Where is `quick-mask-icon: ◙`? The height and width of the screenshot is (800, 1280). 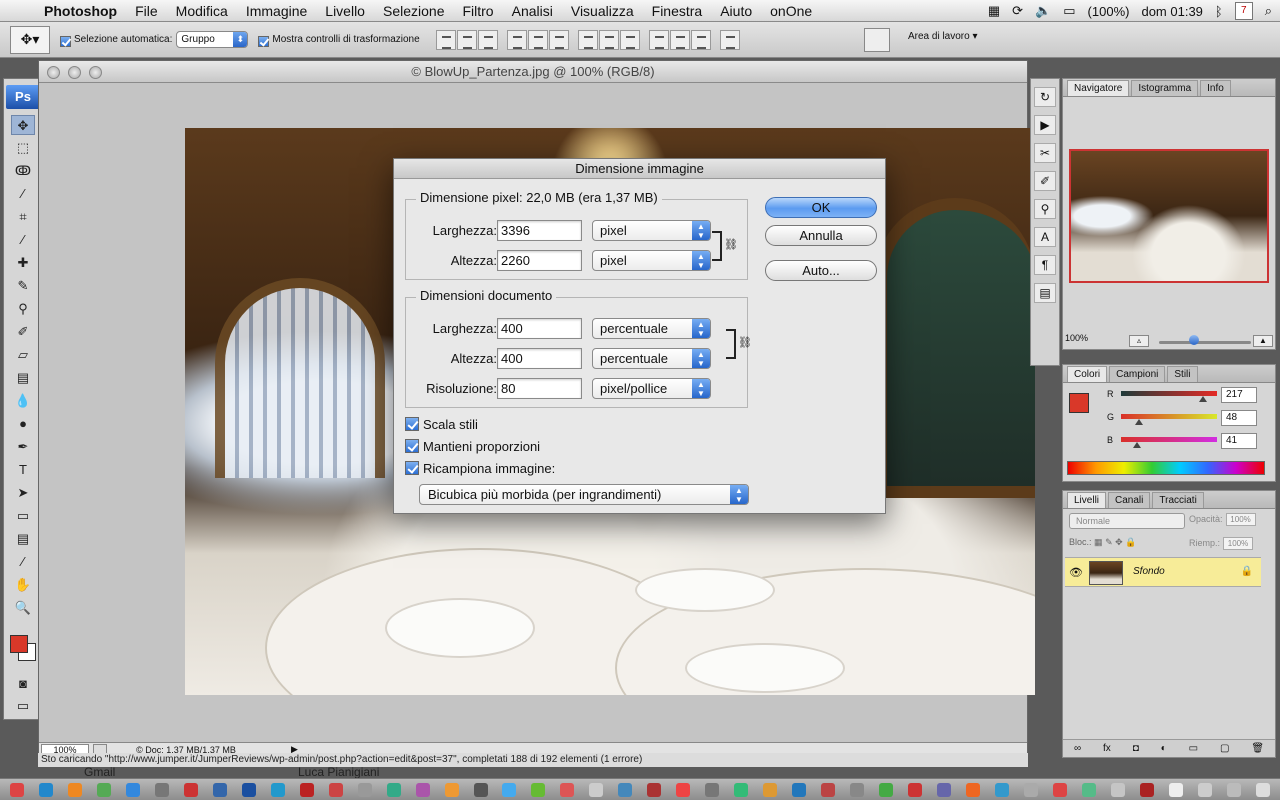 quick-mask-icon: ◙ is located at coordinates (23, 684).